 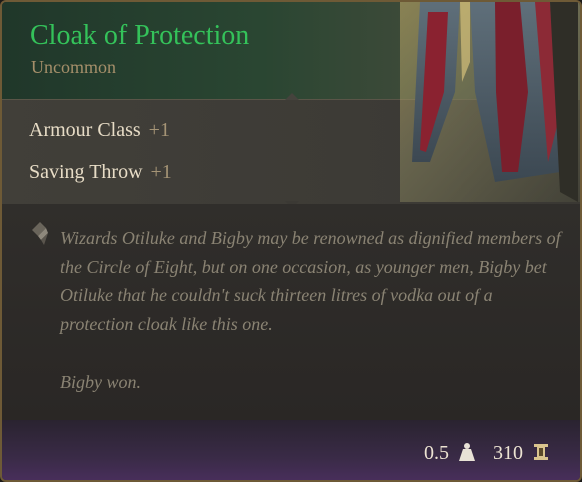 I want to click on stat-label: Armour Class, so click(x=85, y=130).